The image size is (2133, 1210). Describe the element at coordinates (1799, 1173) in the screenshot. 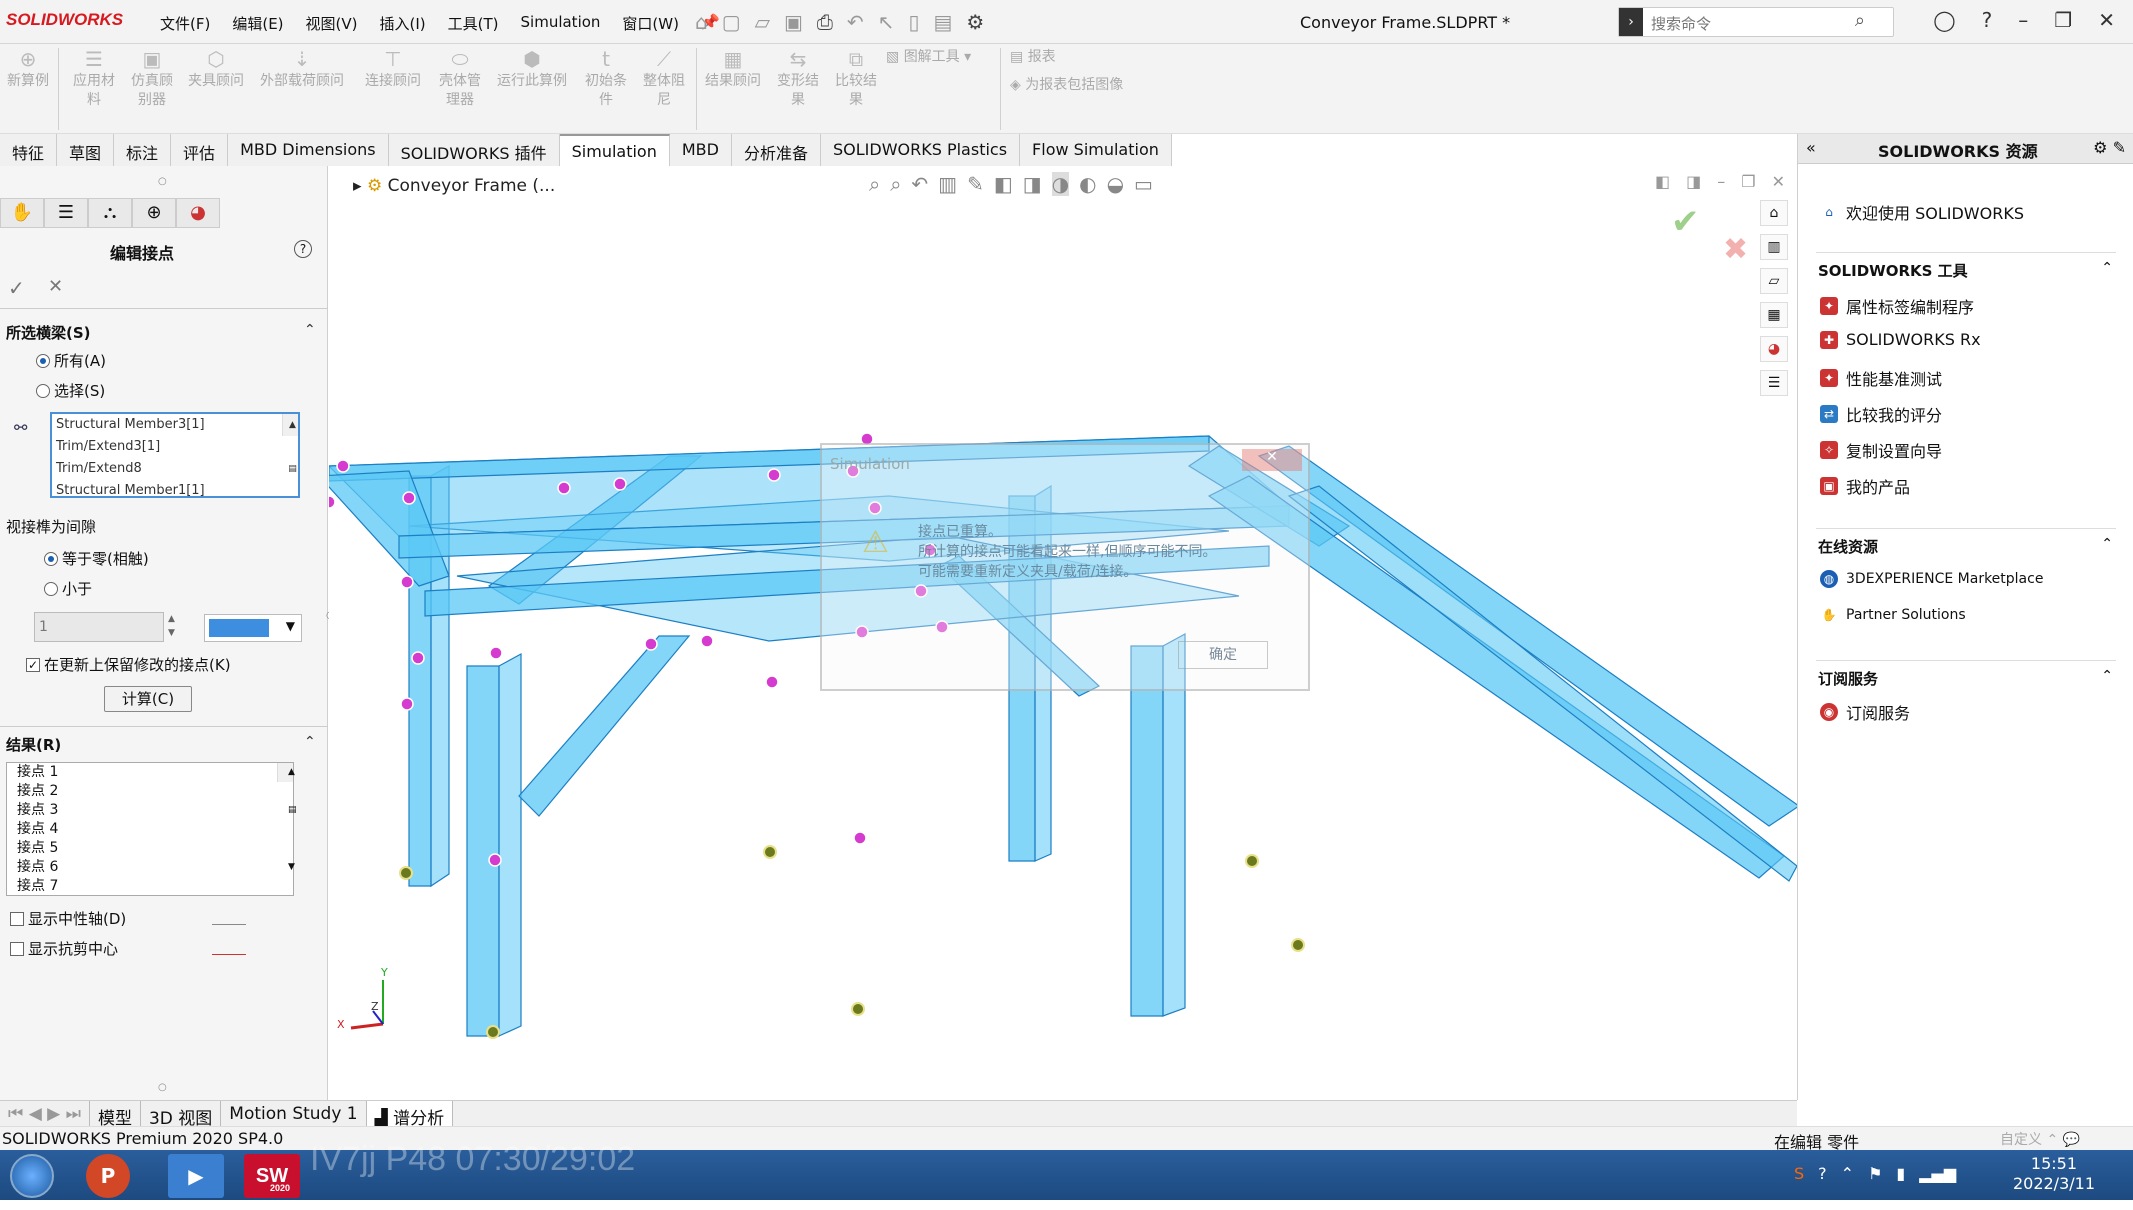

I see `tray-app-icon: S` at that location.